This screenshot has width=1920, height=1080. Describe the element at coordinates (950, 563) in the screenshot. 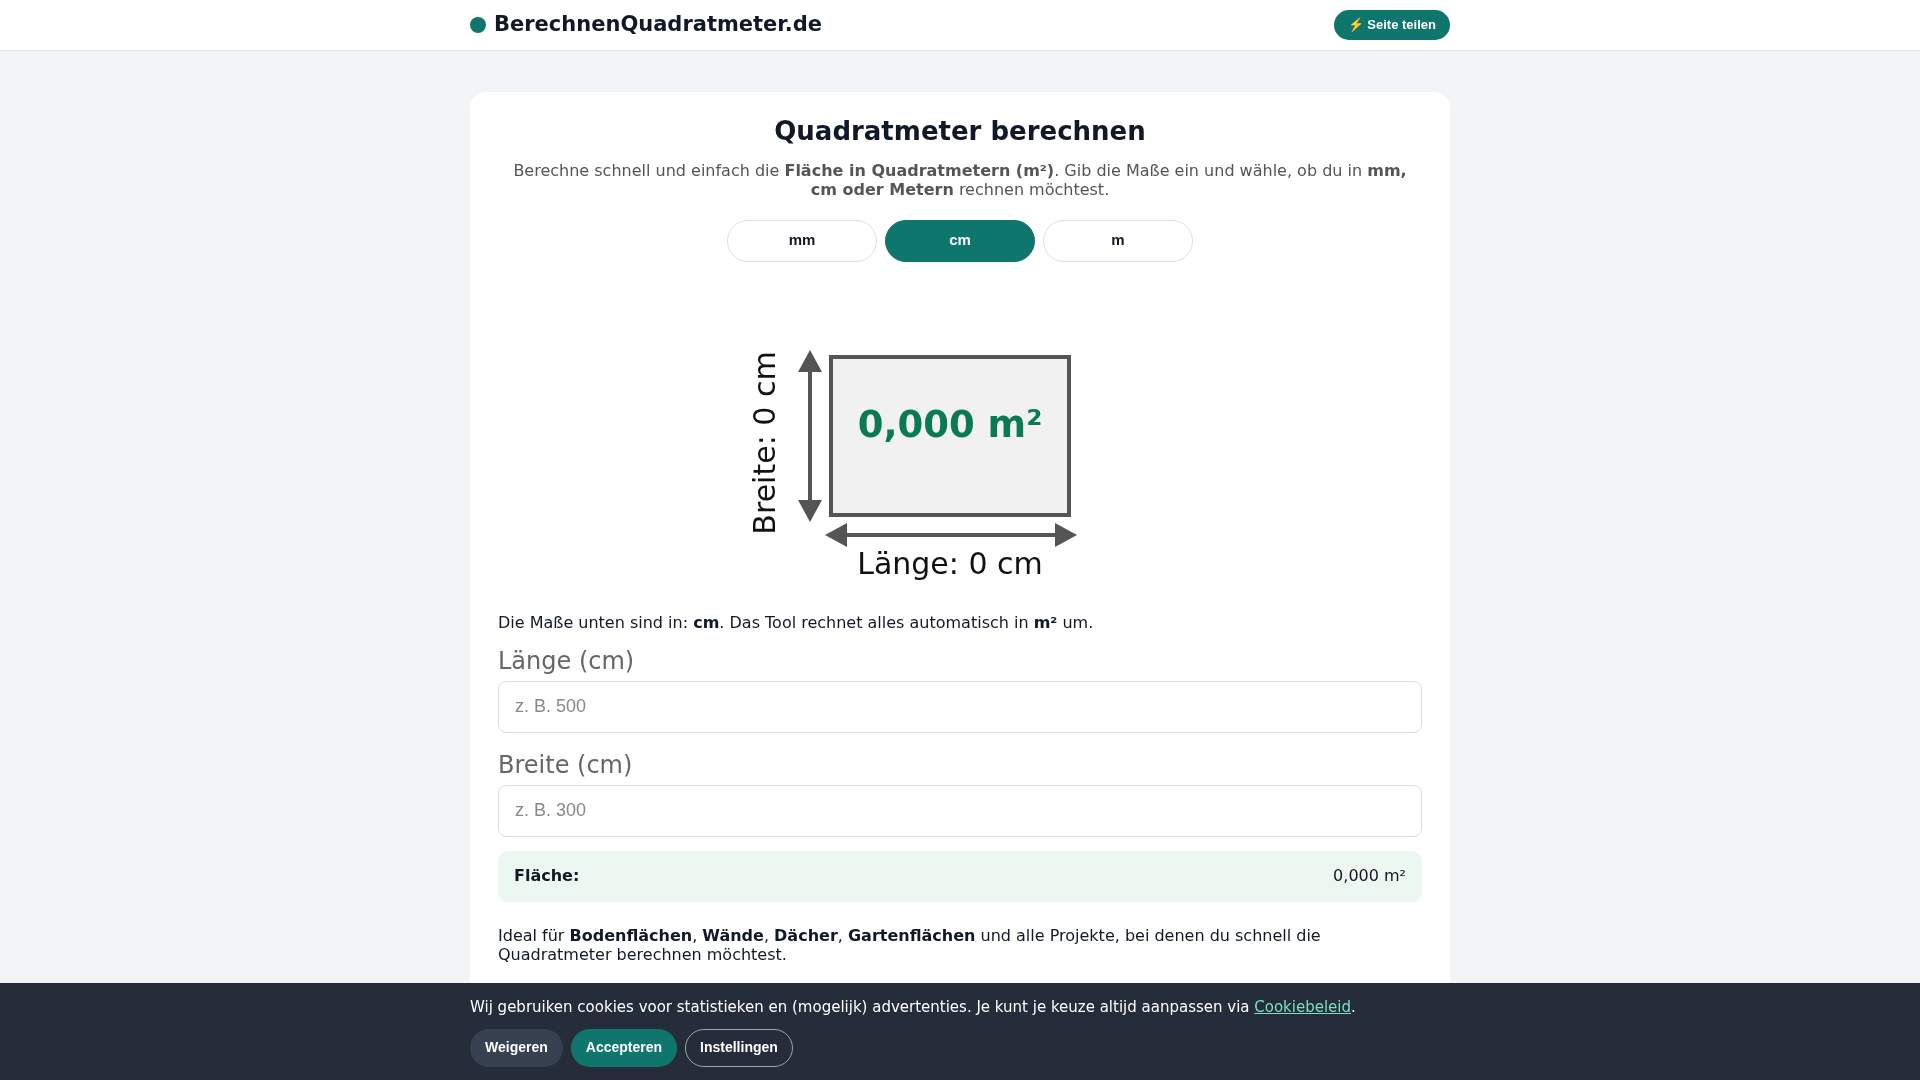

I see `length-label: Länge: 0 cm` at that location.